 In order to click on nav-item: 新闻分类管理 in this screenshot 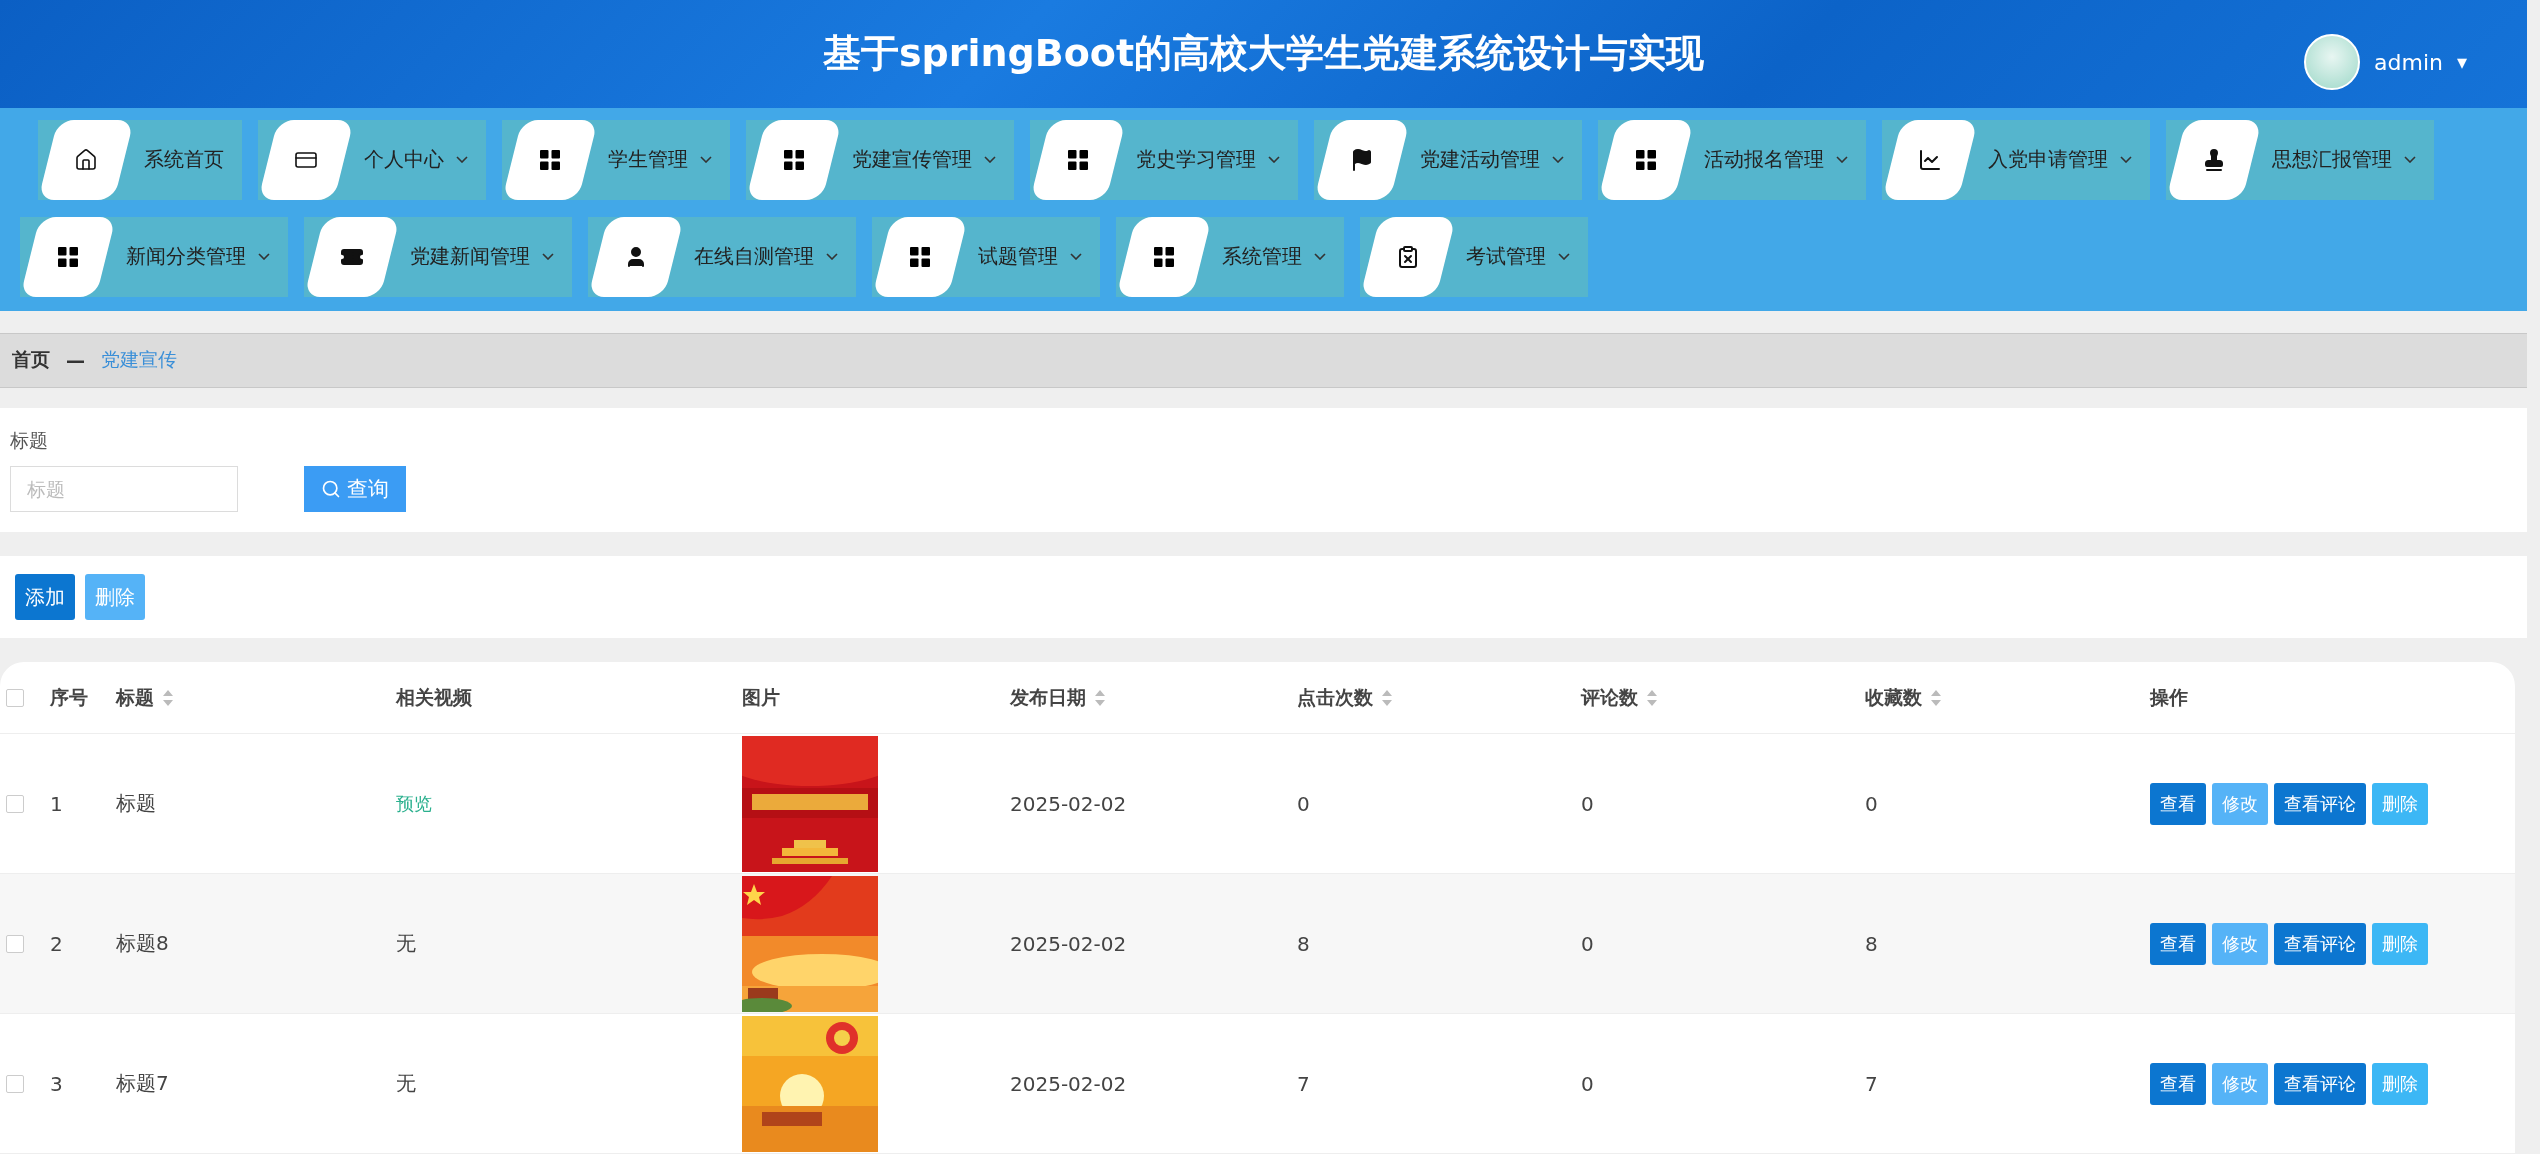, I will do `click(154, 256)`.